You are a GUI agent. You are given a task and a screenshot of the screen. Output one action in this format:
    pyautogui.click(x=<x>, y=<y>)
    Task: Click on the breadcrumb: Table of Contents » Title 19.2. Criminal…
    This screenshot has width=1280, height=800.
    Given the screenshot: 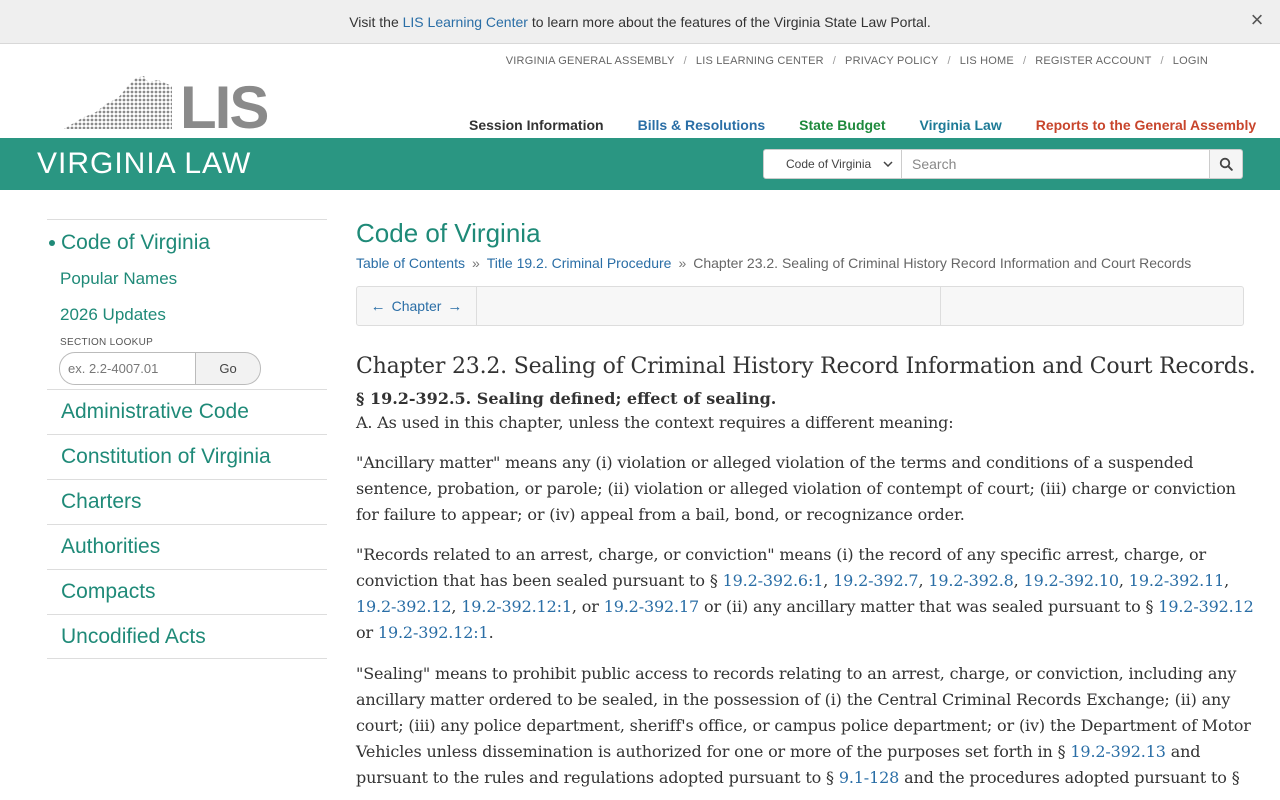 What is the action you would take?
    pyautogui.click(x=806, y=263)
    